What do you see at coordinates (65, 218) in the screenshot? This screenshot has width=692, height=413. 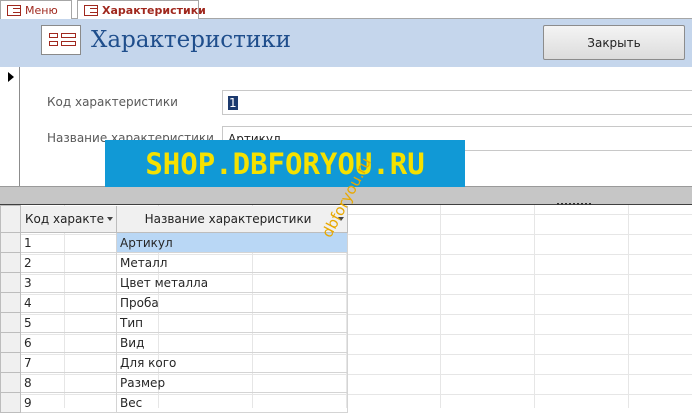 I see `column-header-label: Код характе` at bounding box center [65, 218].